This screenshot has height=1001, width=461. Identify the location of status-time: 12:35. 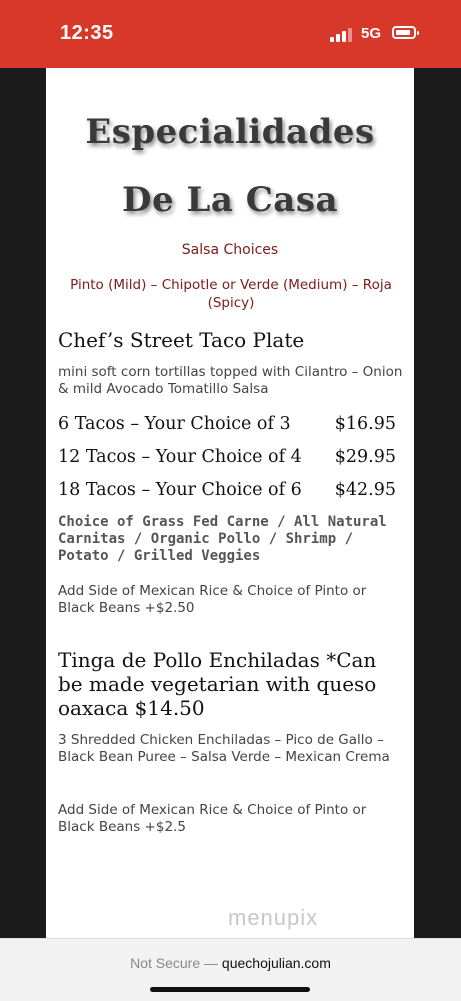
(87, 33).